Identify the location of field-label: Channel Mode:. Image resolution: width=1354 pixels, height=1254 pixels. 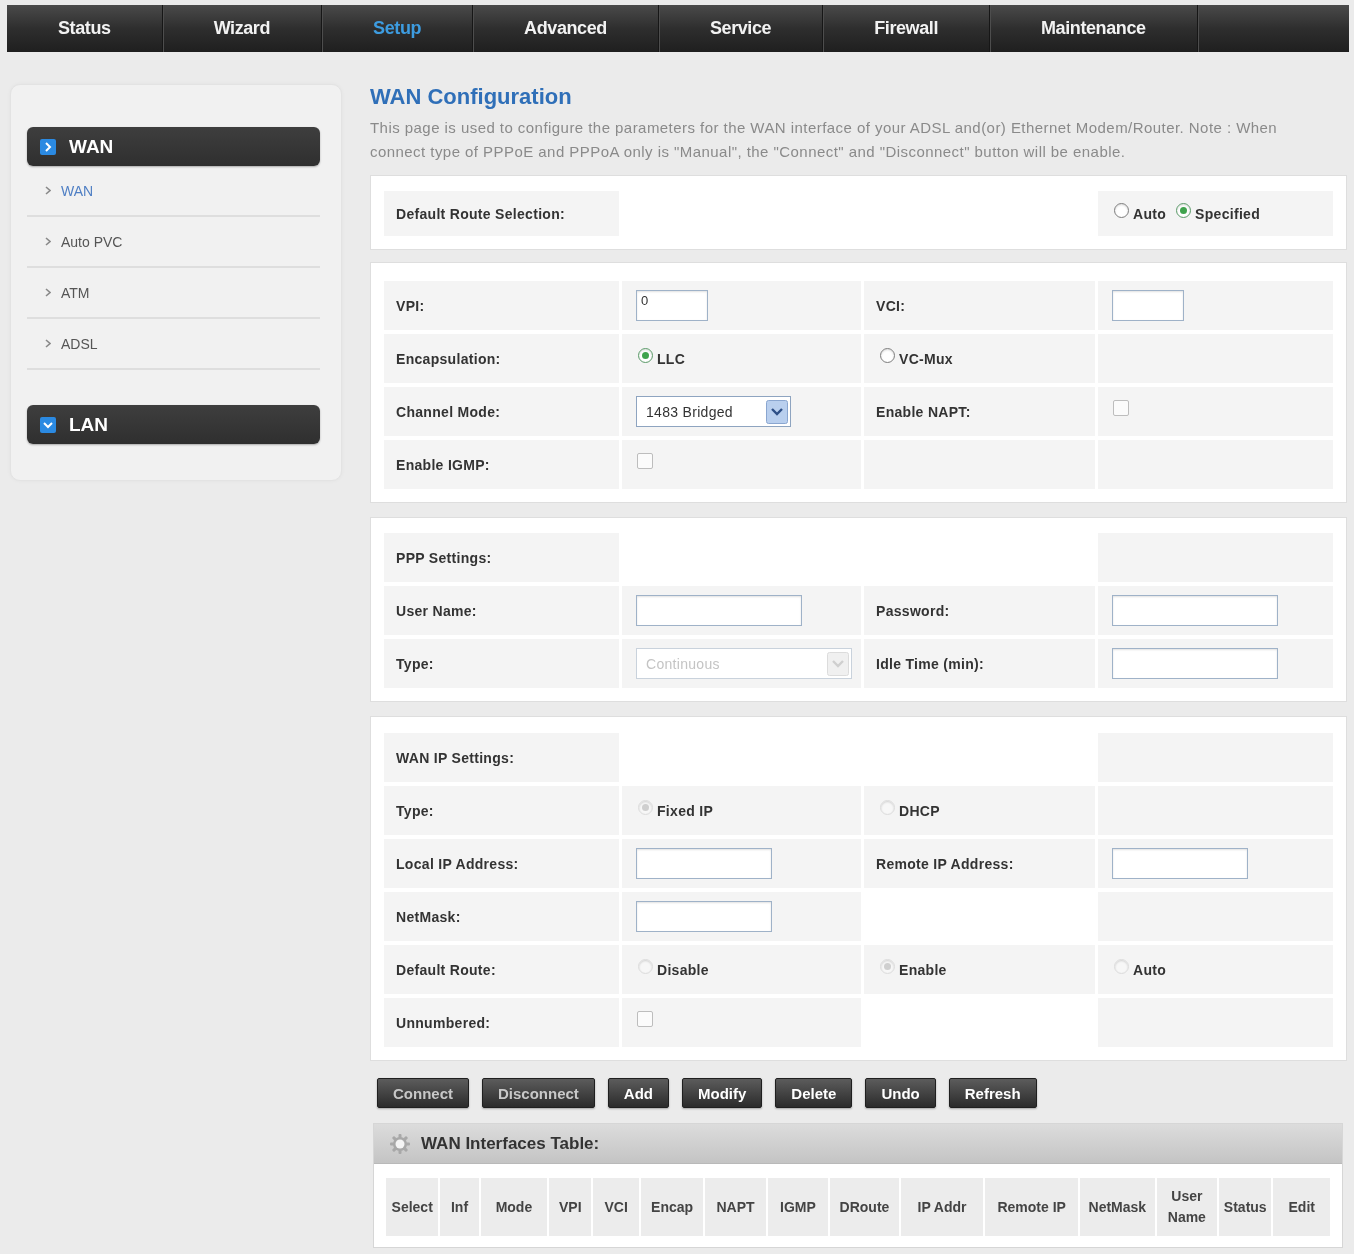
(448, 411).